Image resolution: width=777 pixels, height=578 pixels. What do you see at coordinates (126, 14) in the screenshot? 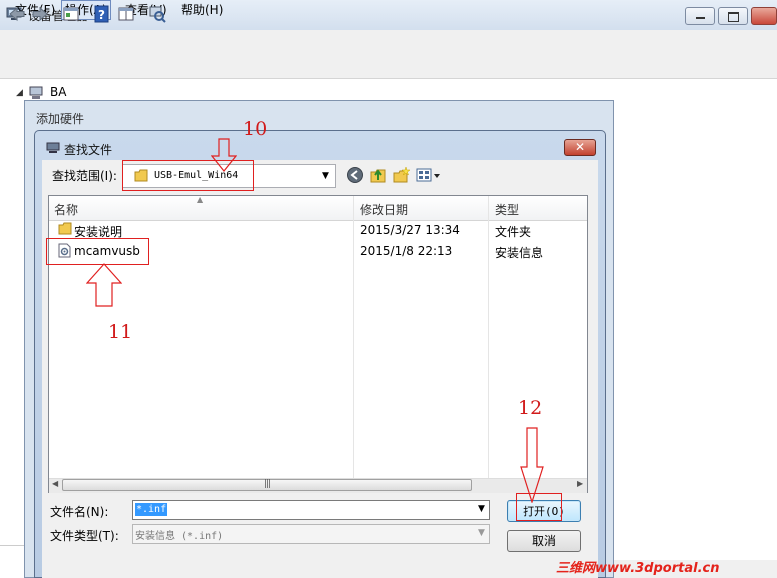
I see `panel-view-icon` at bounding box center [126, 14].